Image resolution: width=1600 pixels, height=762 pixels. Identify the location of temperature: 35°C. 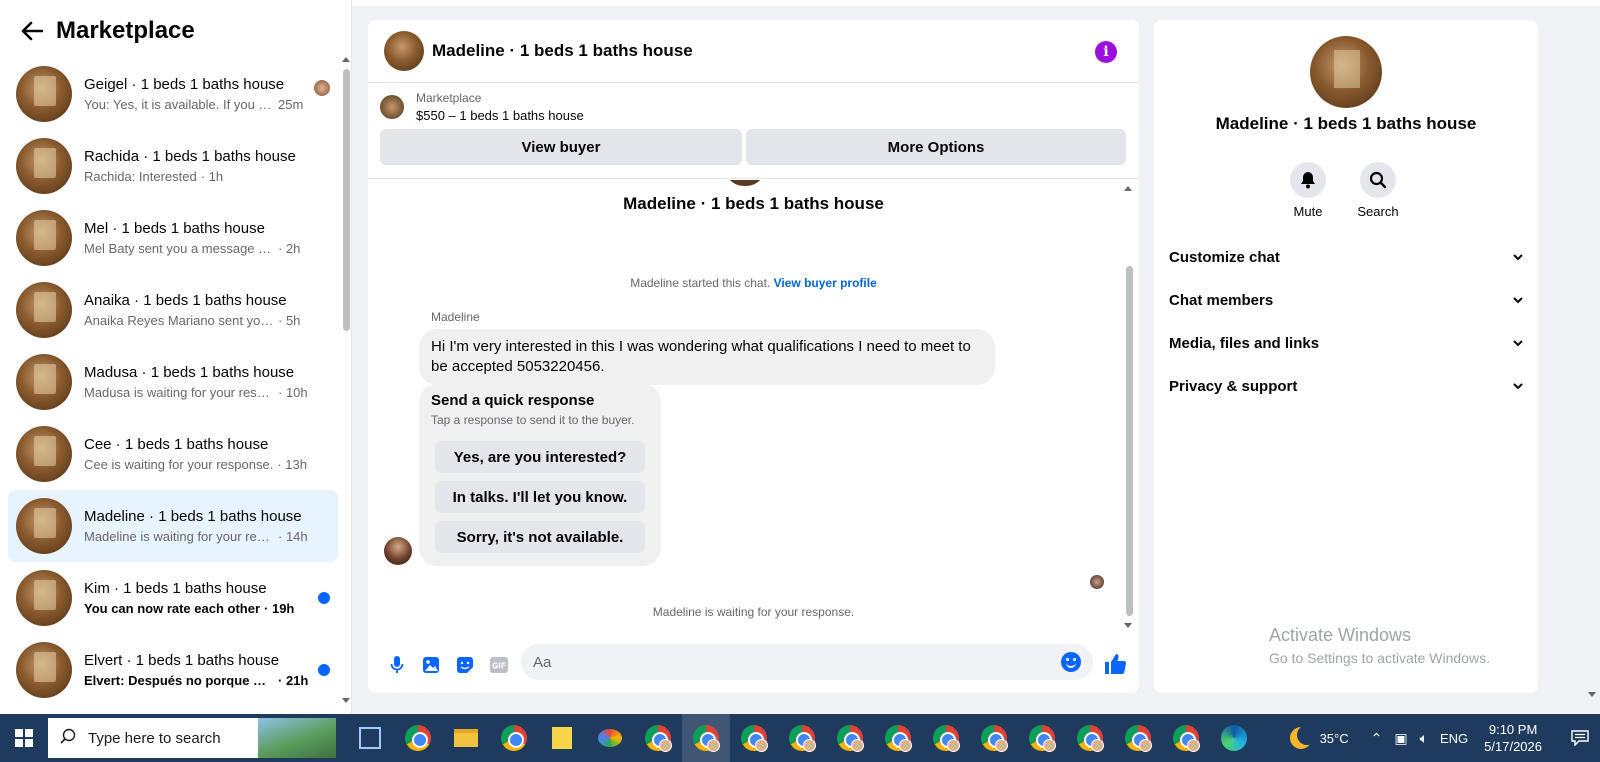
(1334, 738).